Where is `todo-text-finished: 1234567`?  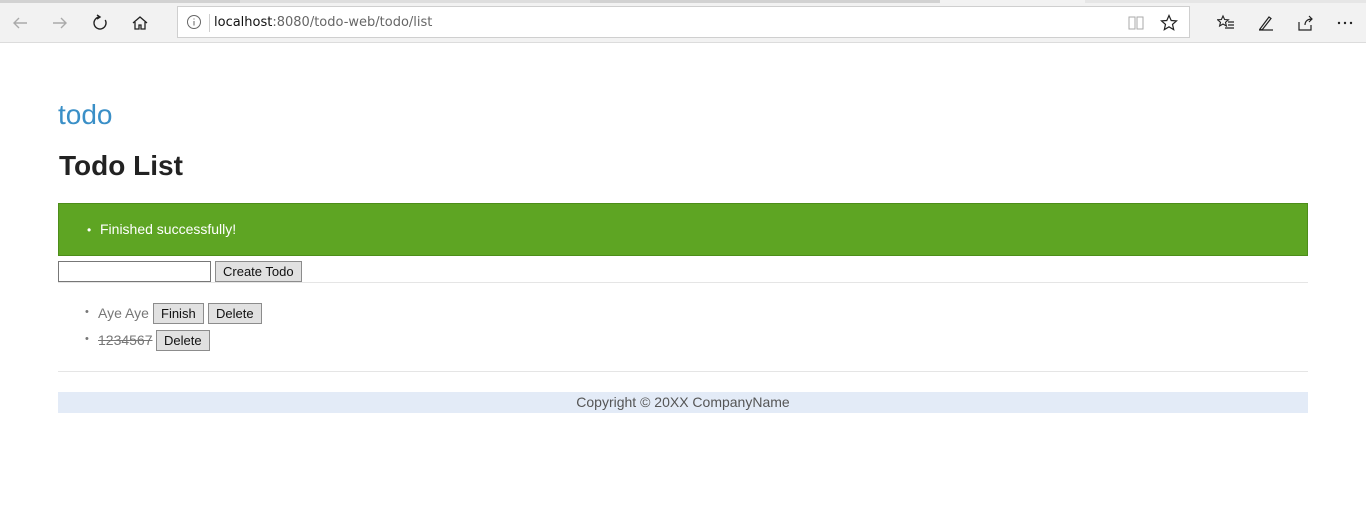 todo-text-finished: 1234567 is located at coordinates (125, 340).